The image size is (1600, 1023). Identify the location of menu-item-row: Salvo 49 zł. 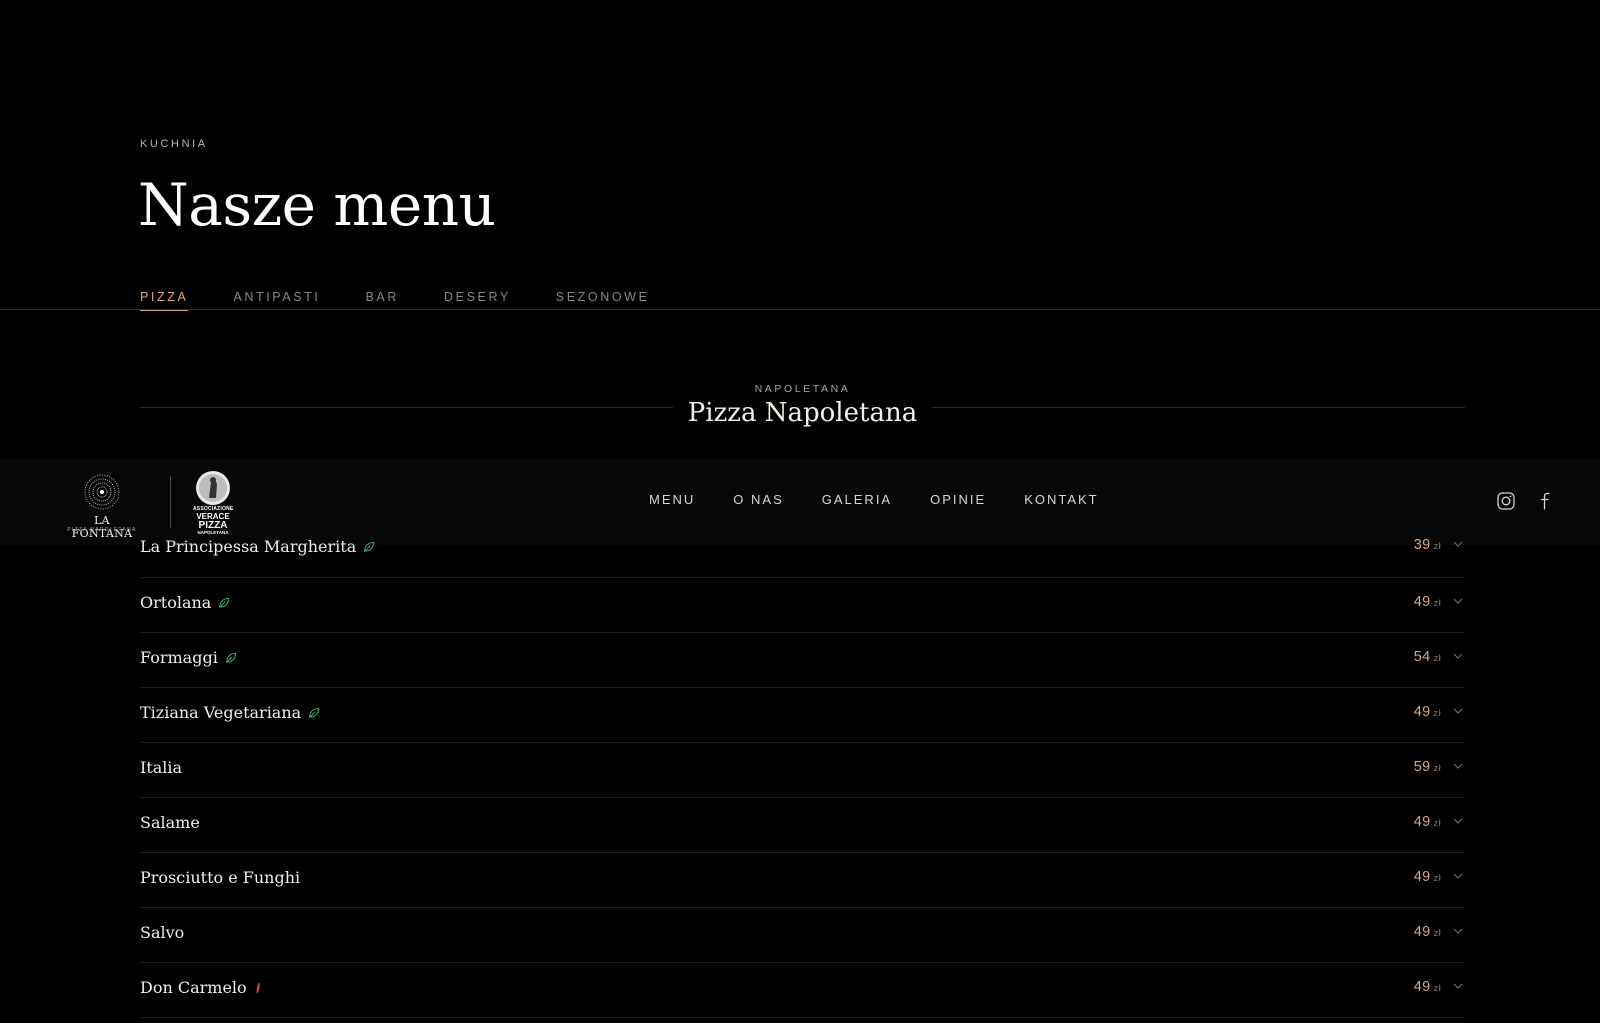
(802, 935).